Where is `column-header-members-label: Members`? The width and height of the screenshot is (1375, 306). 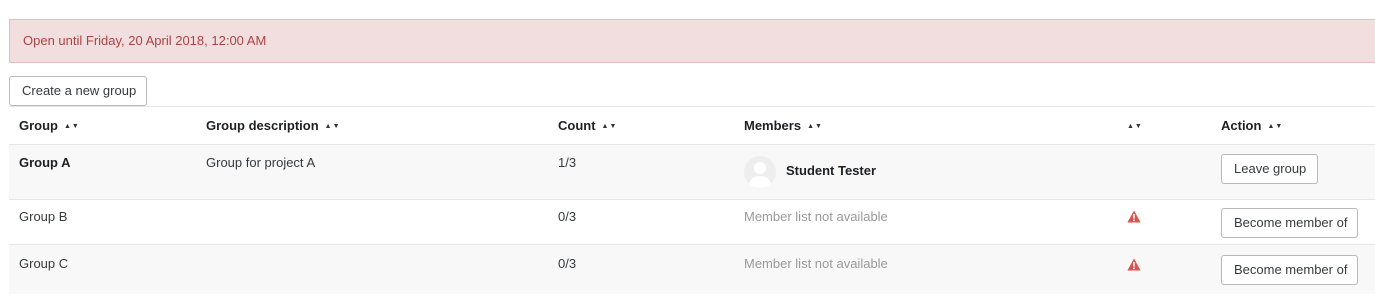
column-header-members-label: Members is located at coordinates (773, 125).